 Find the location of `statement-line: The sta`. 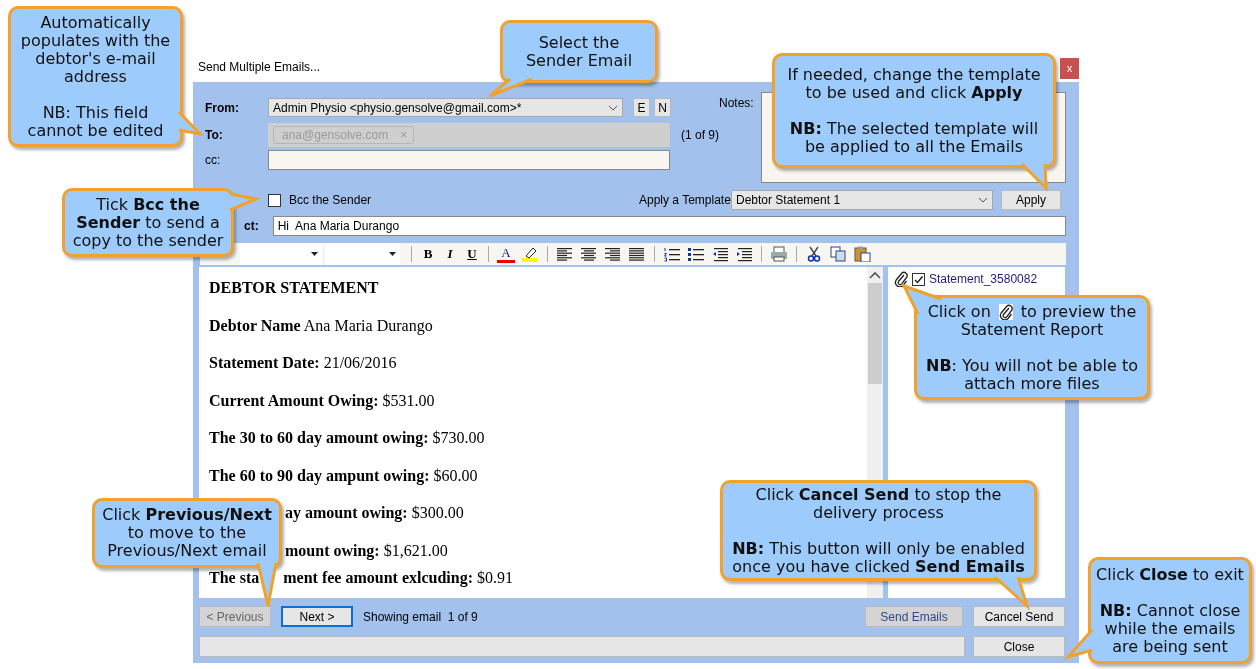

statement-line: The sta is located at coordinates (234, 578).